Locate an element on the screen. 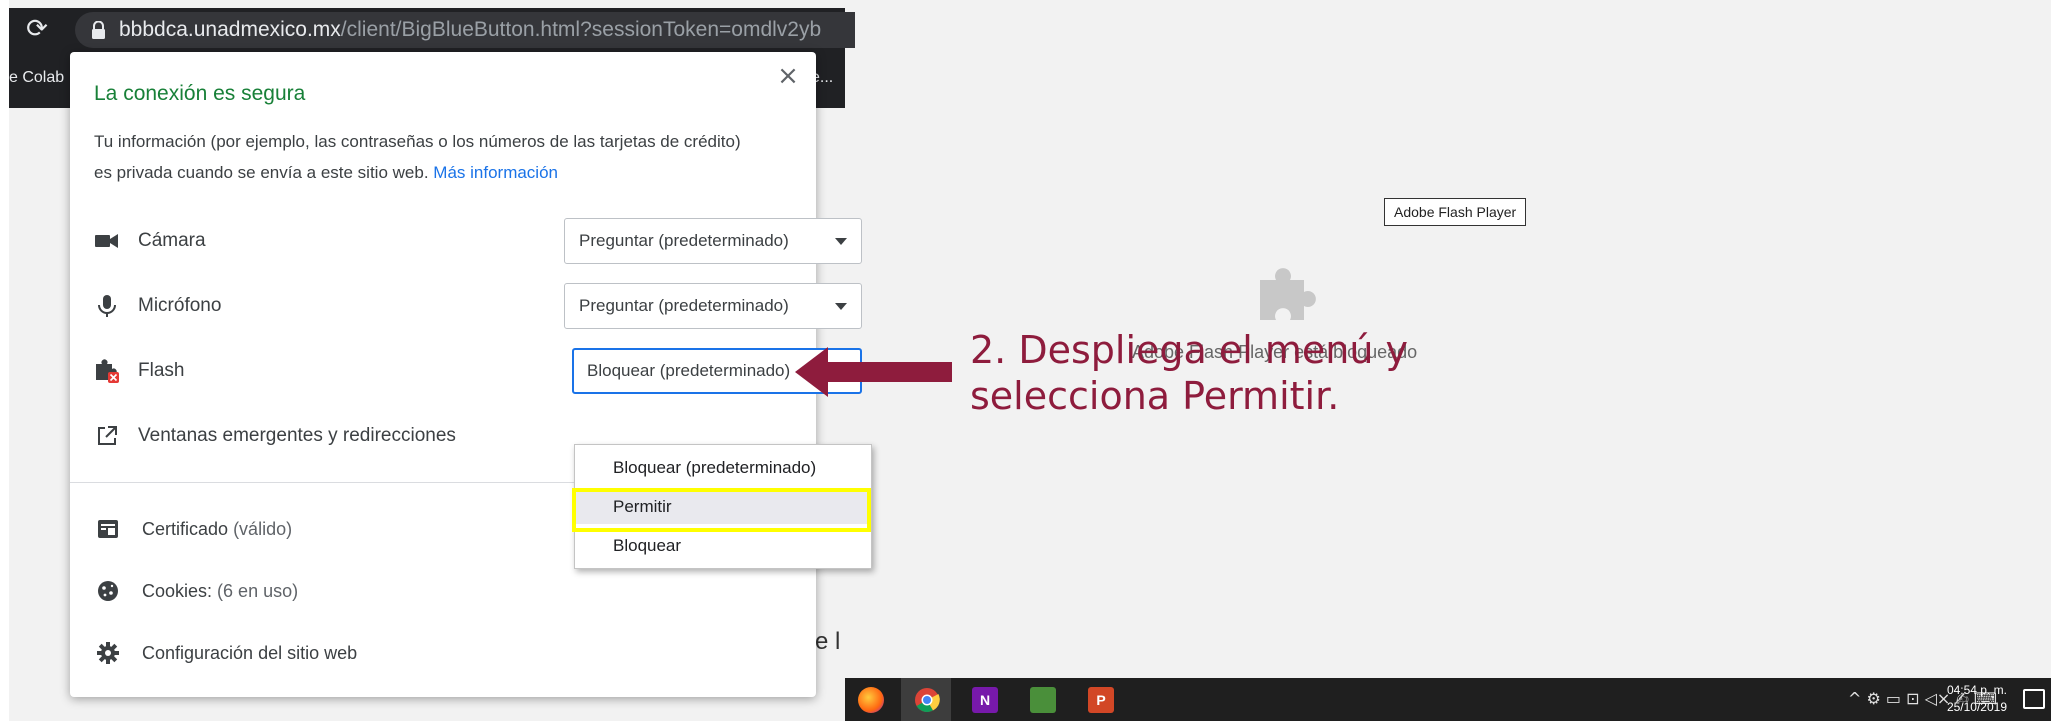 The image size is (2051, 721). option-block: Bloquear is located at coordinates (723, 545).